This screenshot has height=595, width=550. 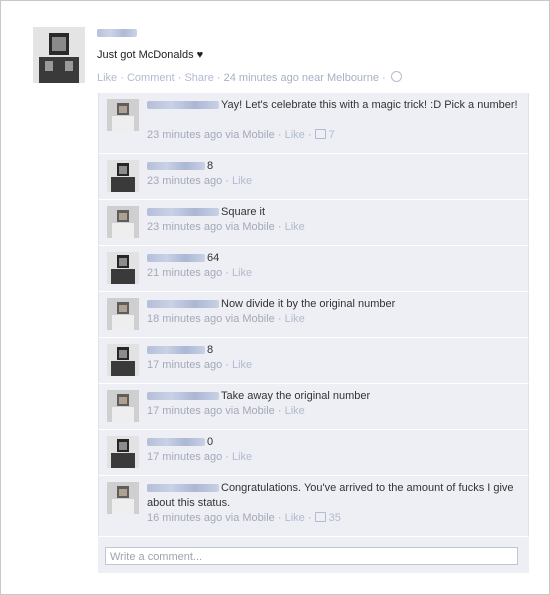 What do you see at coordinates (184, 181) in the screenshot?
I see `comment-time: 23 minutes ago` at bounding box center [184, 181].